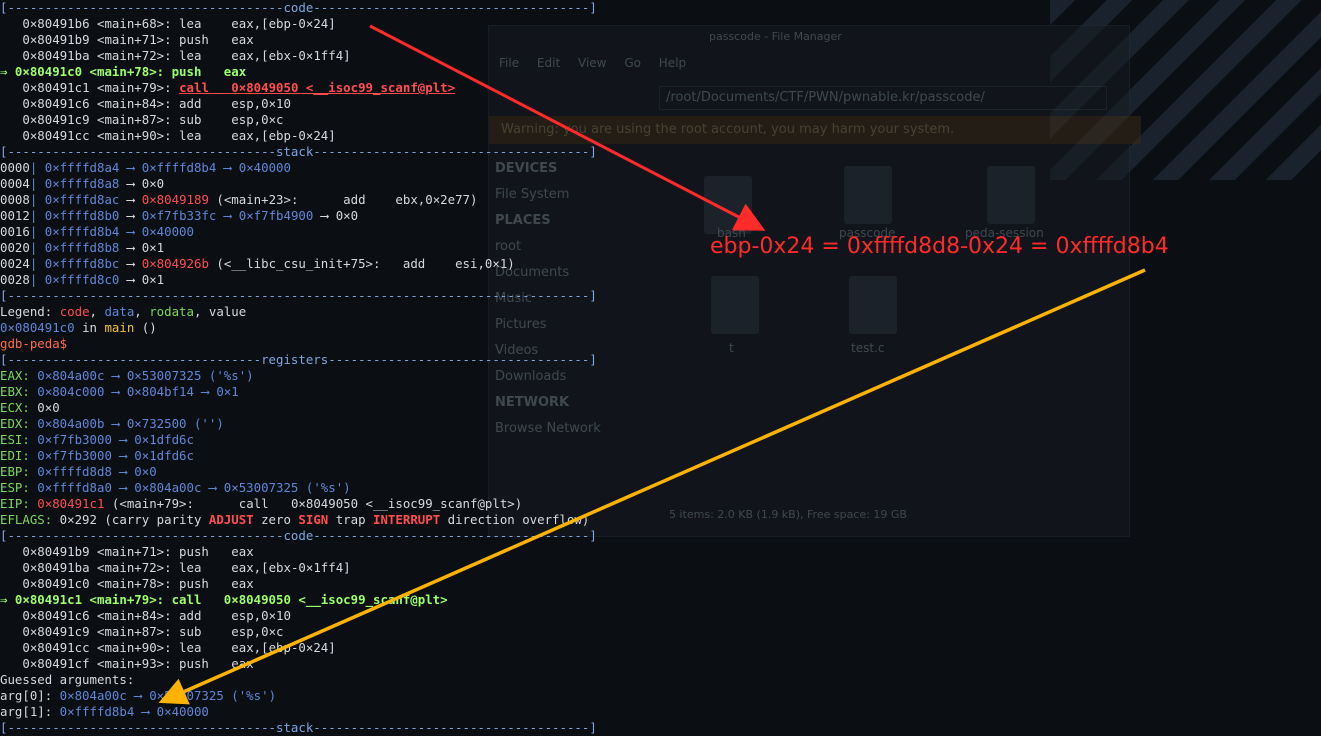 The height and width of the screenshot is (736, 1321). What do you see at coordinates (567, 127) in the screenshot?
I see `red-annotation-arrow` at bounding box center [567, 127].